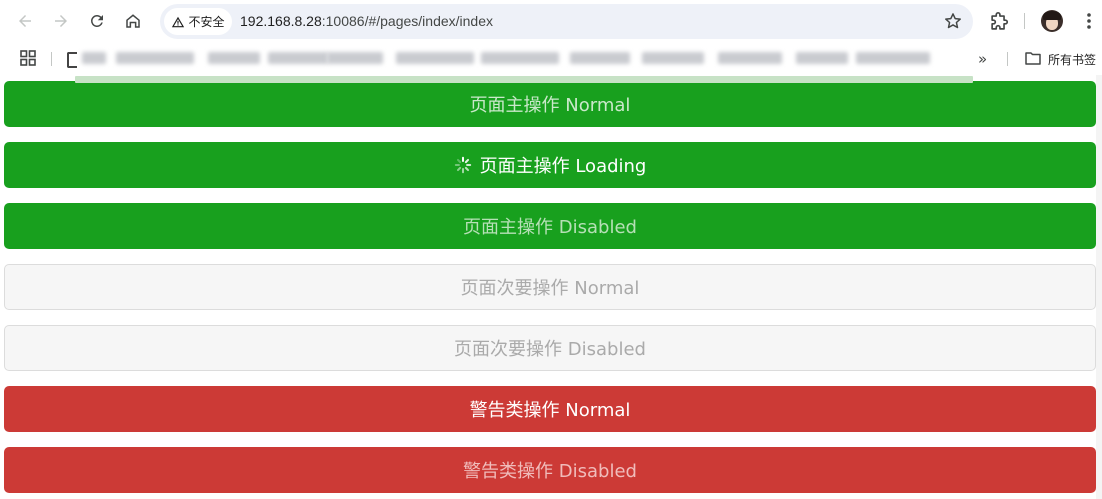  What do you see at coordinates (563, 166) in the screenshot?
I see `primary-loading-label: 页面主操作 Loading` at bounding box center [563, 166].